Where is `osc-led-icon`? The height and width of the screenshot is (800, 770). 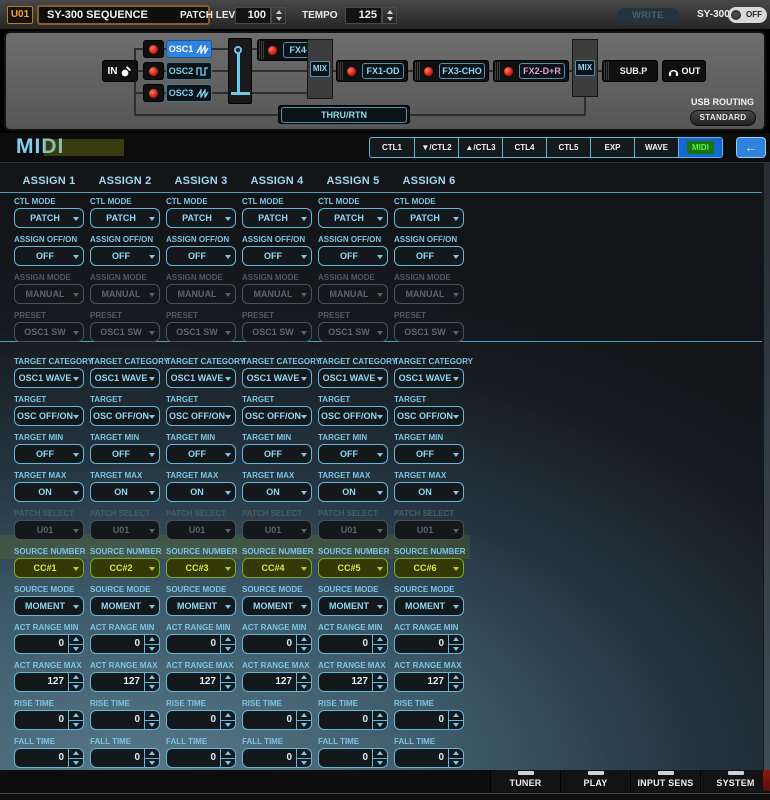 osc-led-icon is located at coordinates (153, 93).